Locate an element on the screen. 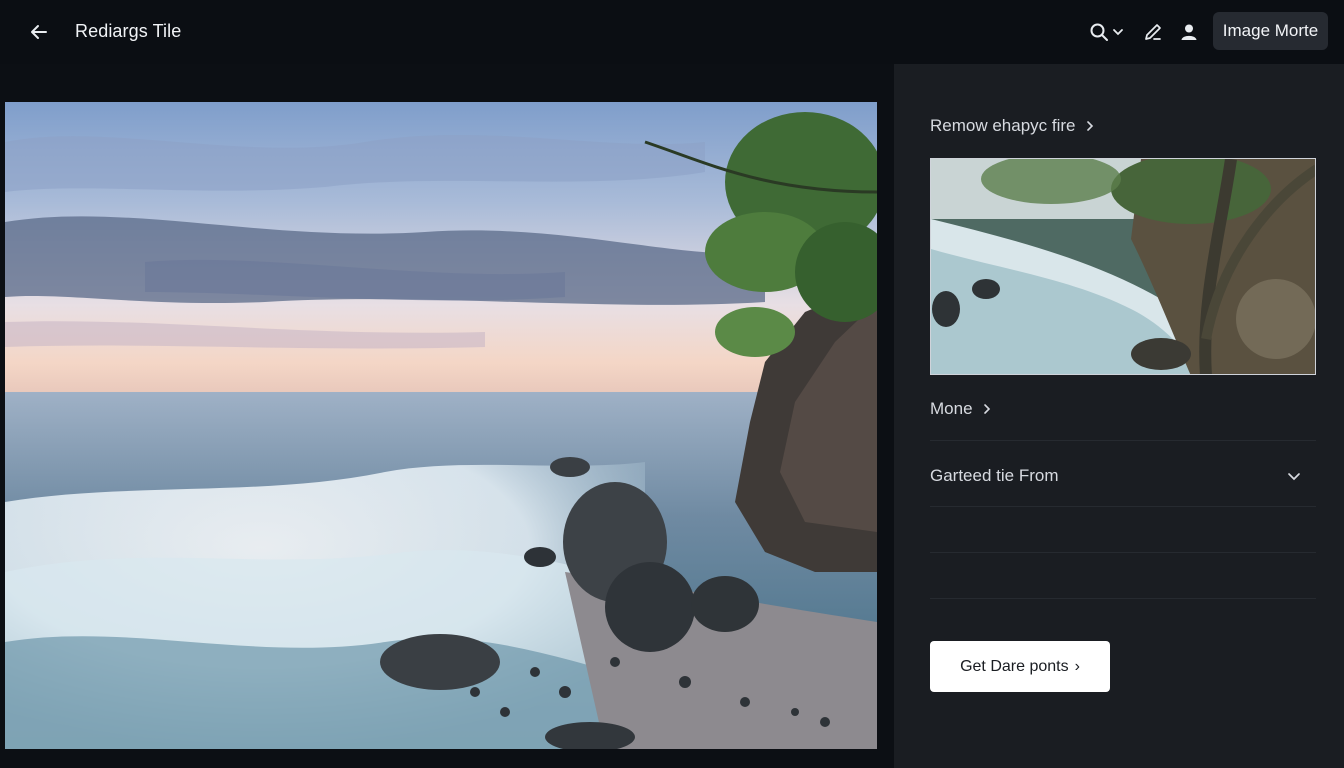 The image size is (1344, 768). source-dropdown: Garteed tie From is located at coordinates (1123, 476).